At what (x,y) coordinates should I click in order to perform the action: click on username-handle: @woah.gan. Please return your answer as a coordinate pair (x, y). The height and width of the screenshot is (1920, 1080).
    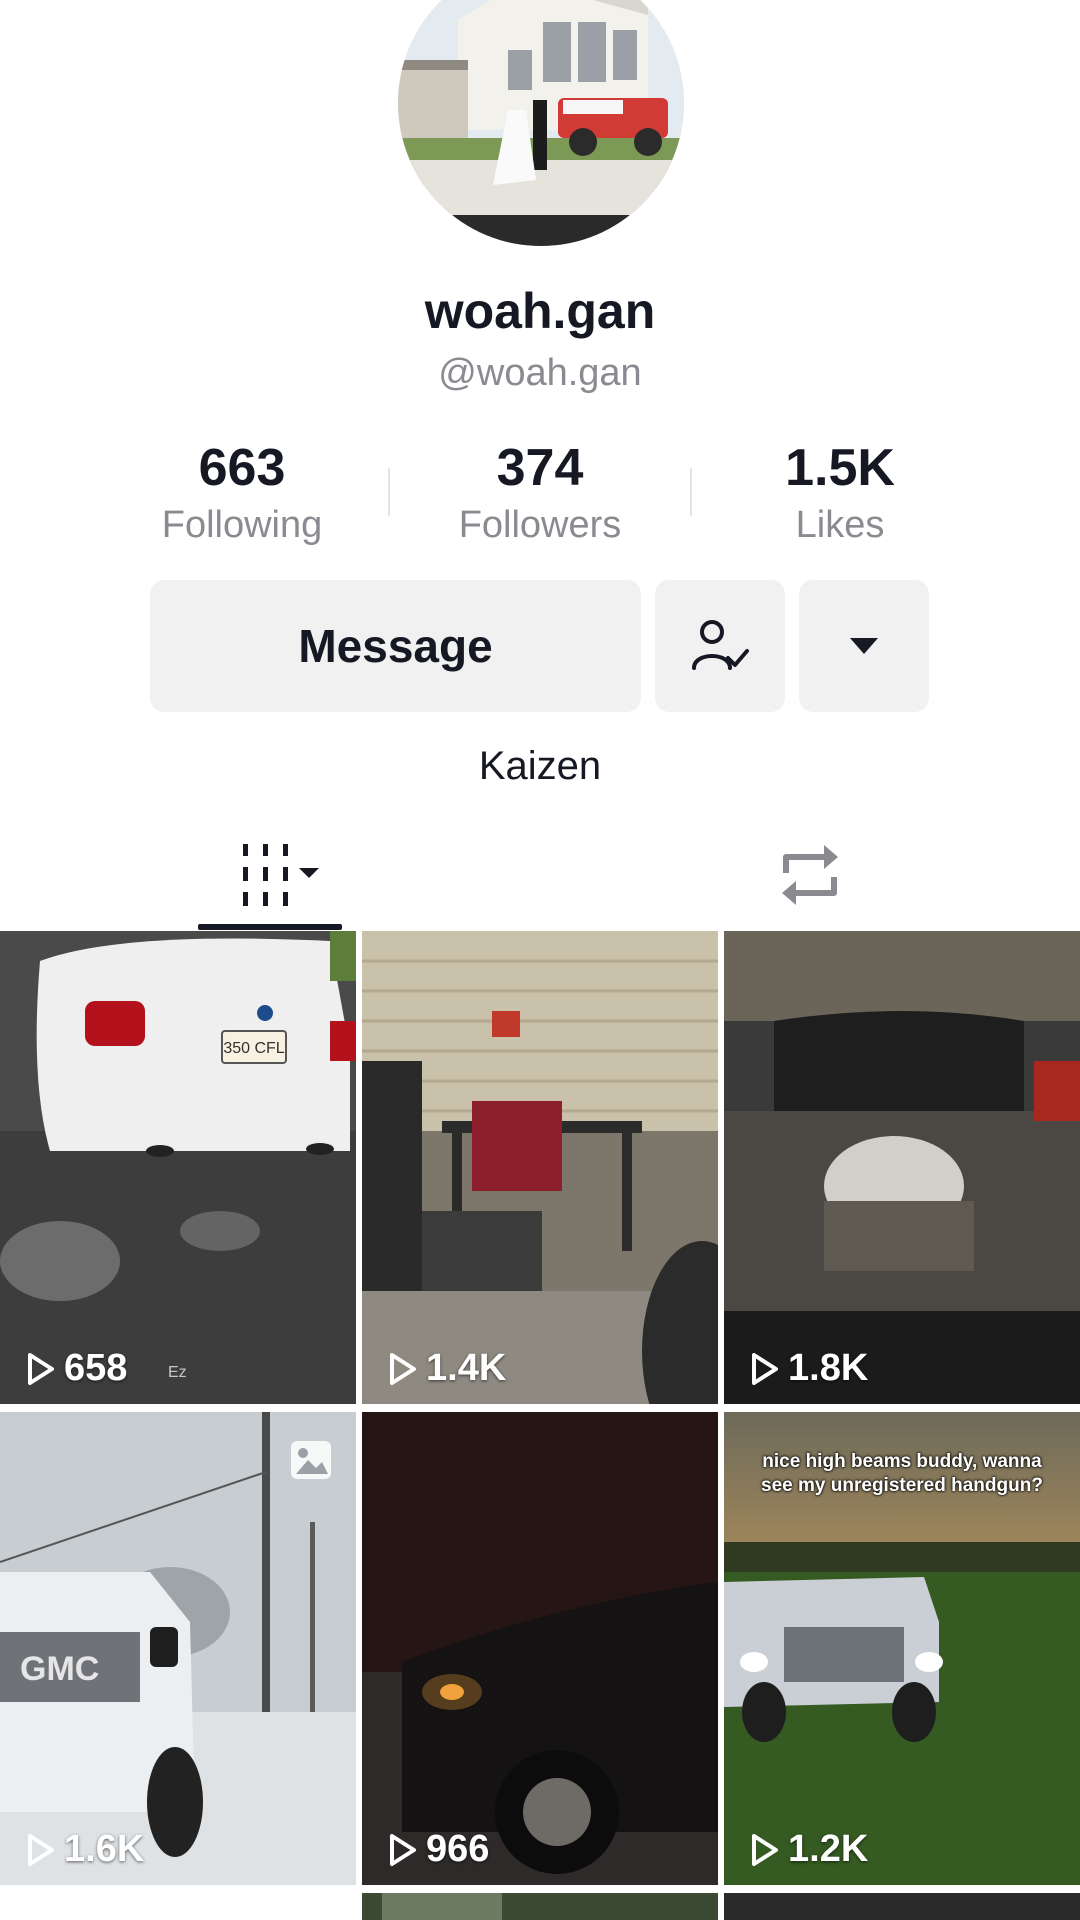
    Looking at the image, I should click on (540, 373).